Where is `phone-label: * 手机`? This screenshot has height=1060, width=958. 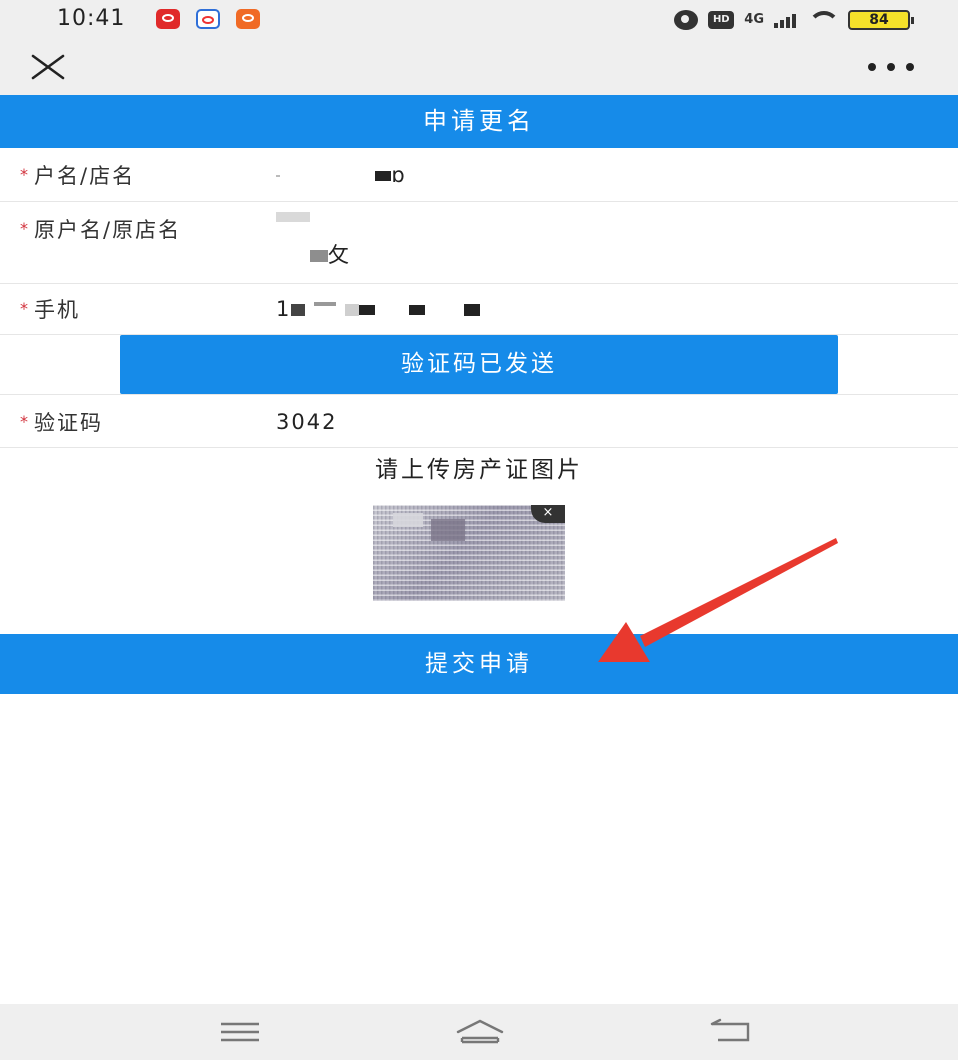 phone-label: * 手机 is located at coordinates (50, 310).